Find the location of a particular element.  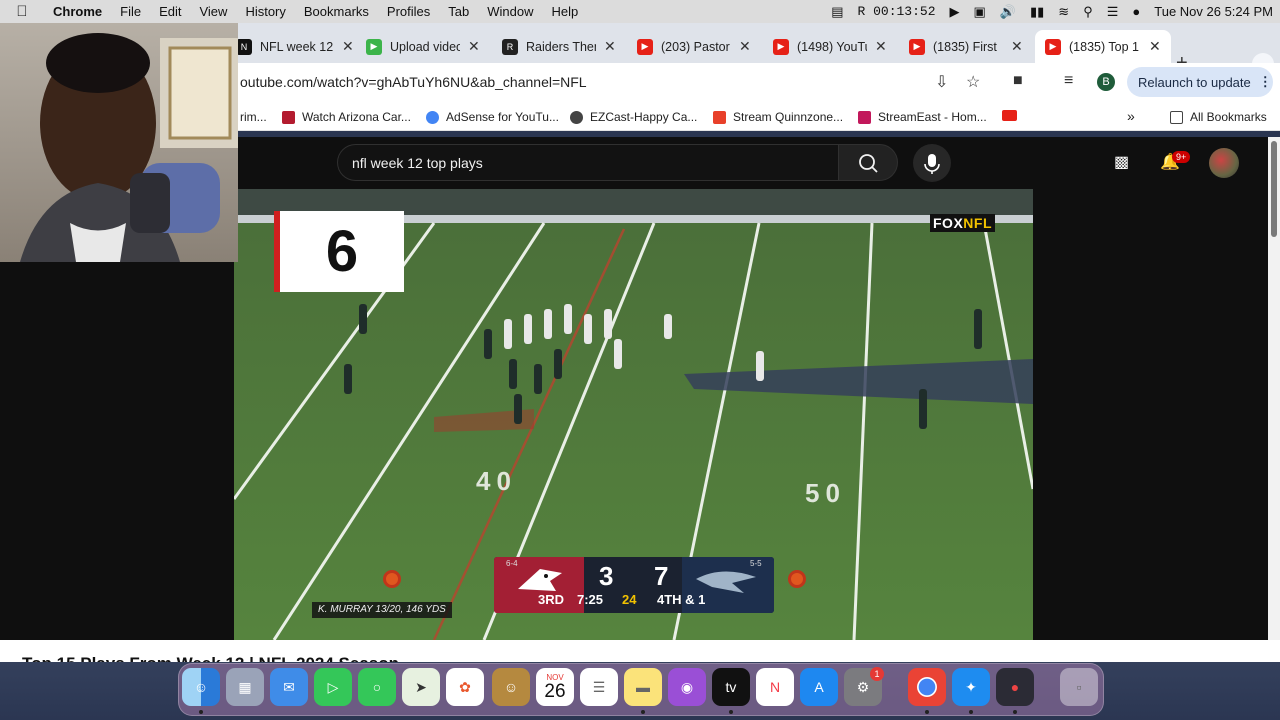

down-marker-right is located at coordinates (797, 579).